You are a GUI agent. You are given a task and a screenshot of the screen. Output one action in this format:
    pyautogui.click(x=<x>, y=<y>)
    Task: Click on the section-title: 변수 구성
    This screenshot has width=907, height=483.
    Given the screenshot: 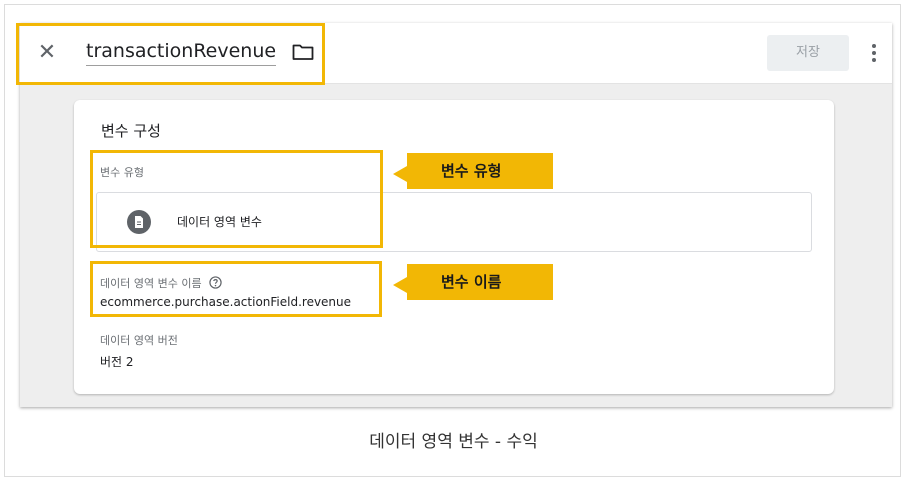 What is the action you would take?
    pyautogui.click(x=131, y=131)
    